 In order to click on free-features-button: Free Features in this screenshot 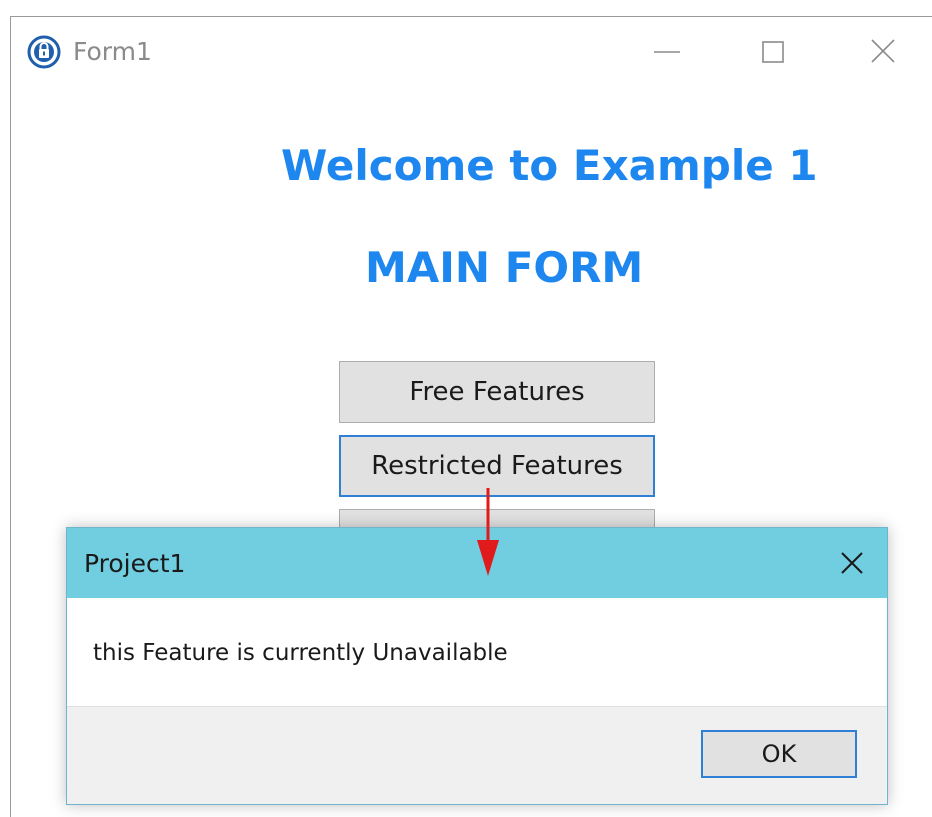, I will do `click(497, 392)`.